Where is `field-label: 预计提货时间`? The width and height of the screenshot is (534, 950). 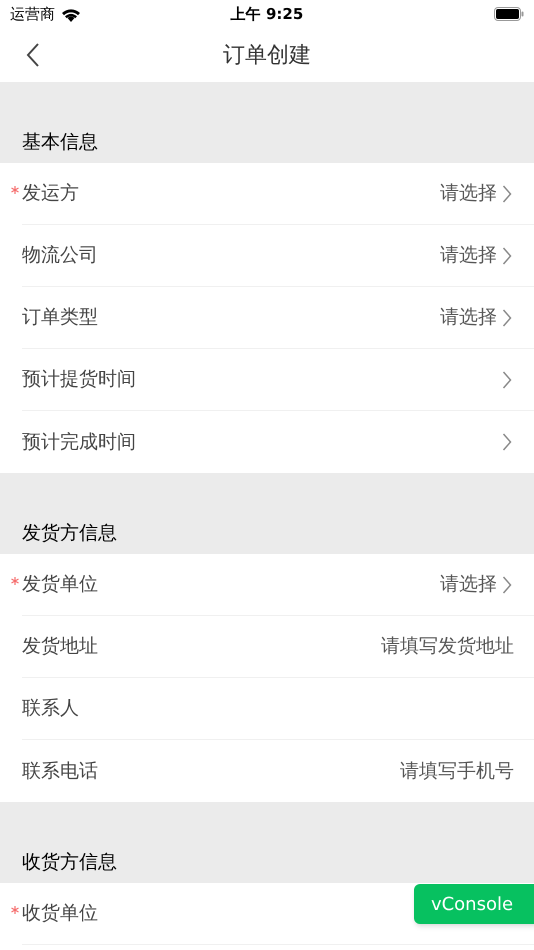 field-label: 预计提货时间 is located at coordinates (79, 379).